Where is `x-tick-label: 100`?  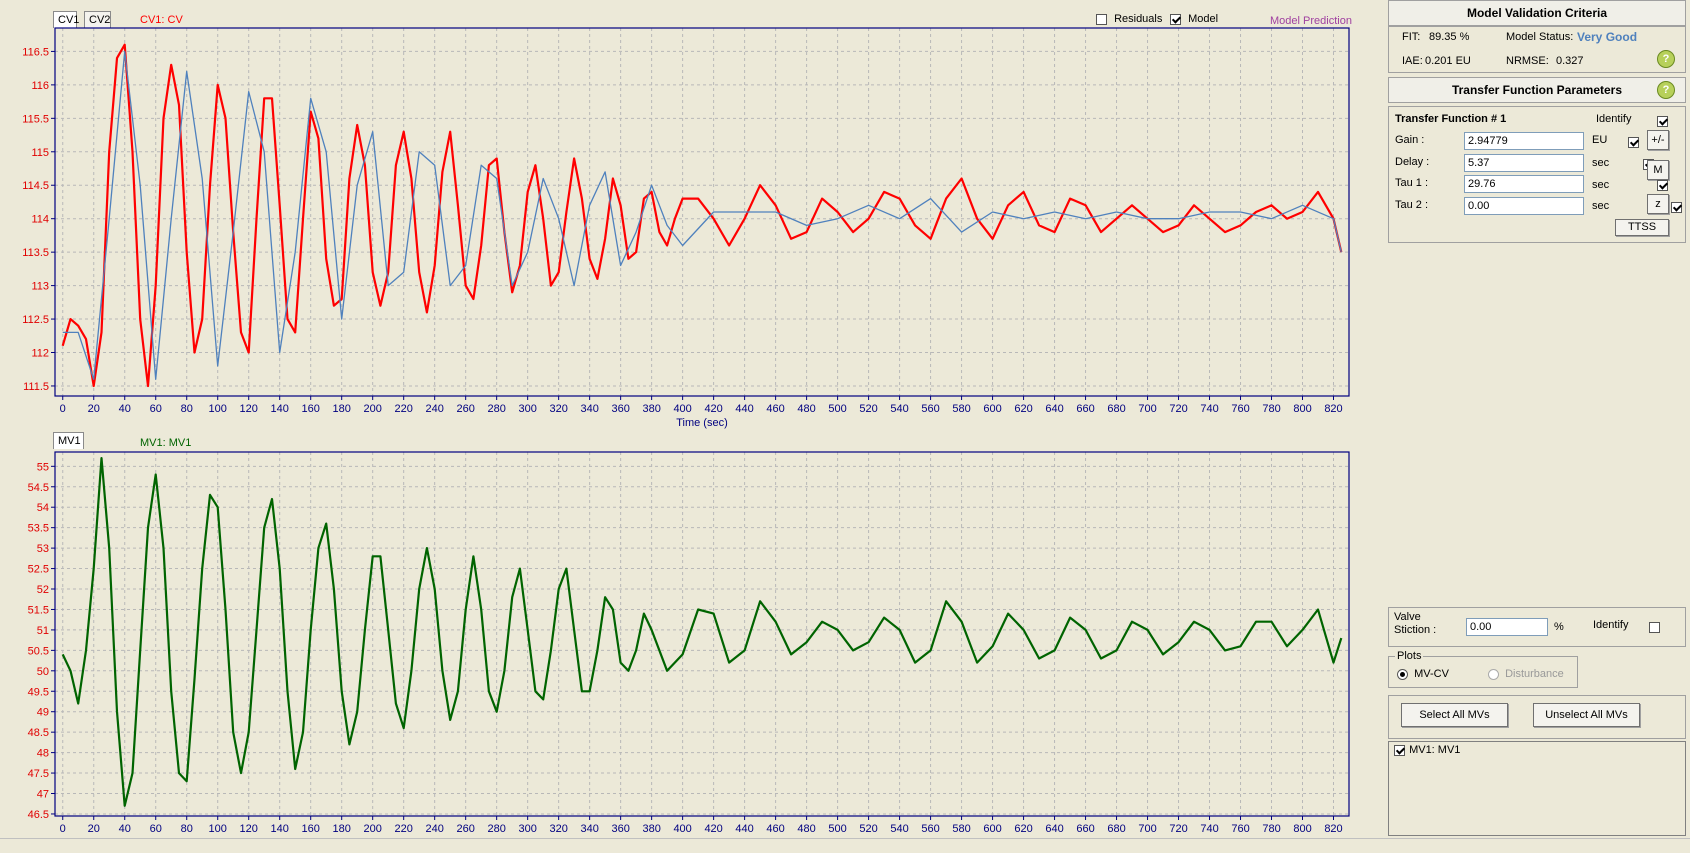 x-tick-label: 100 is located at coordinates (218, 829).